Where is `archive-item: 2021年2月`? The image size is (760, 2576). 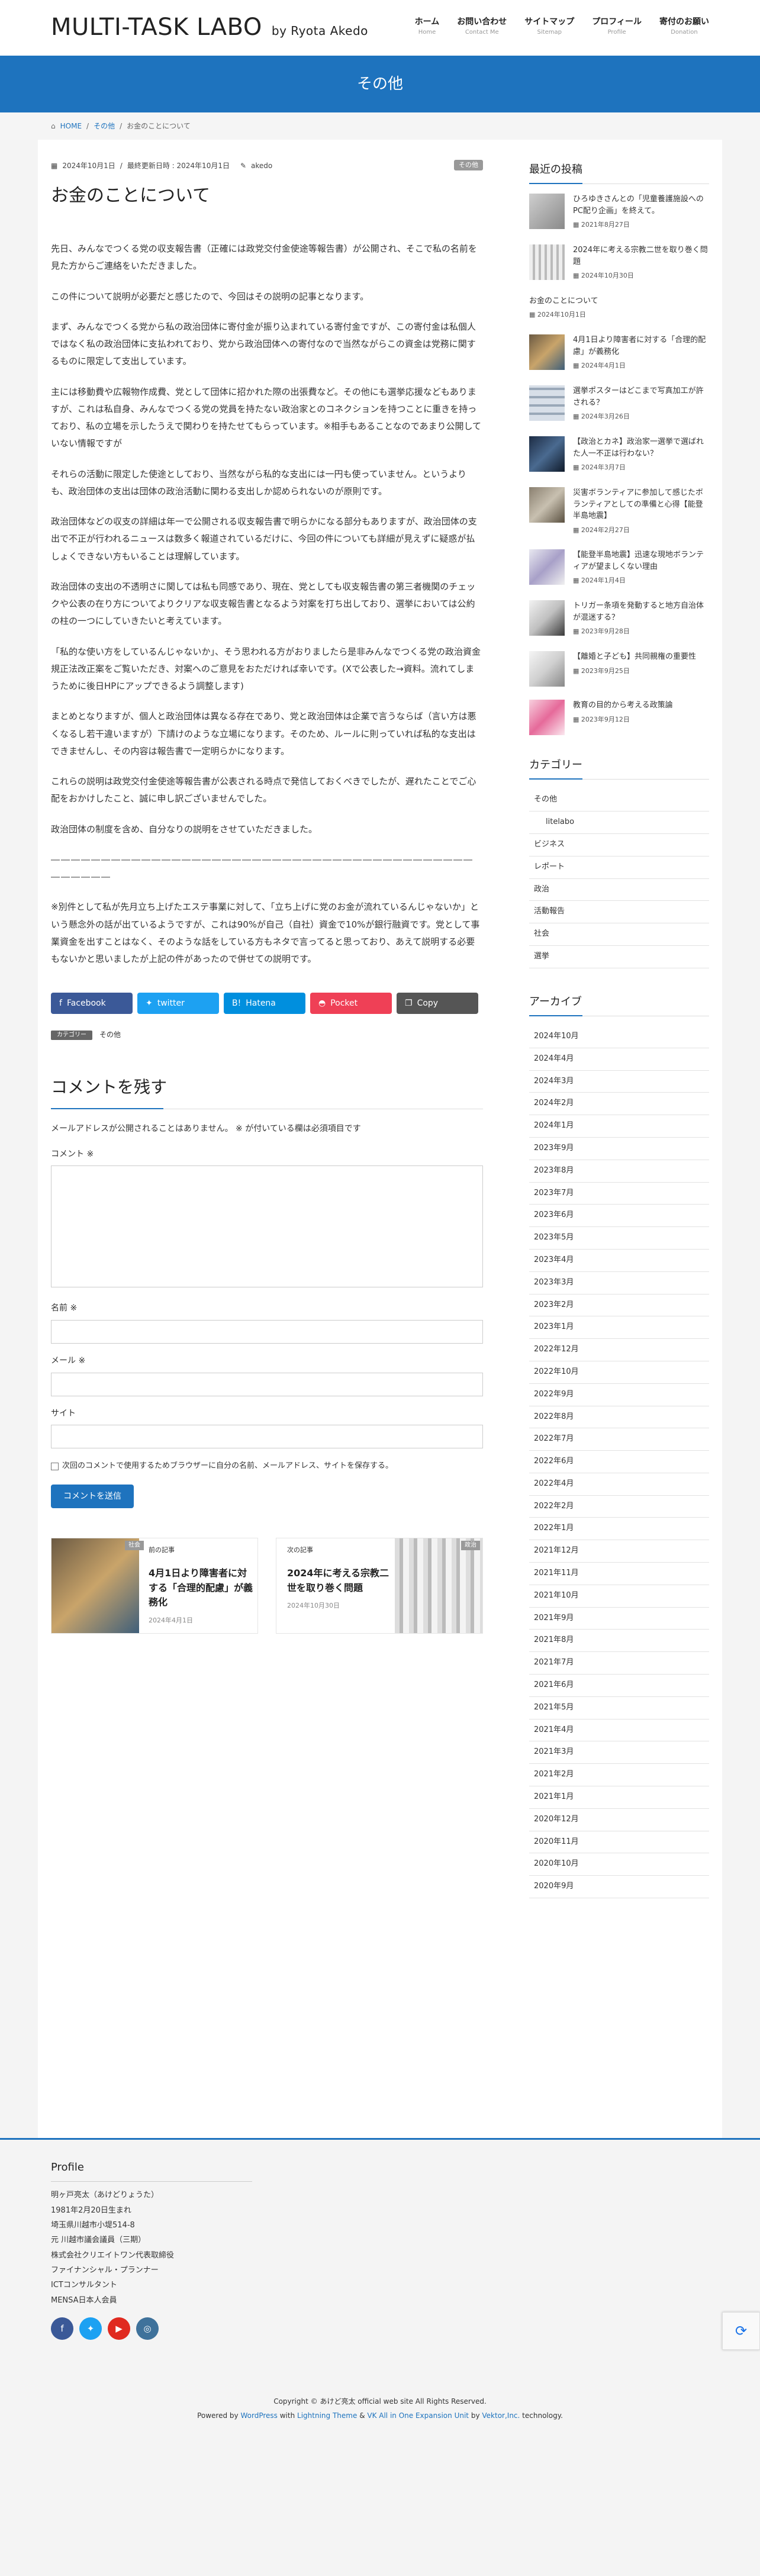 archive-item: 2021年2月 is located at coordinates (619, 1776).